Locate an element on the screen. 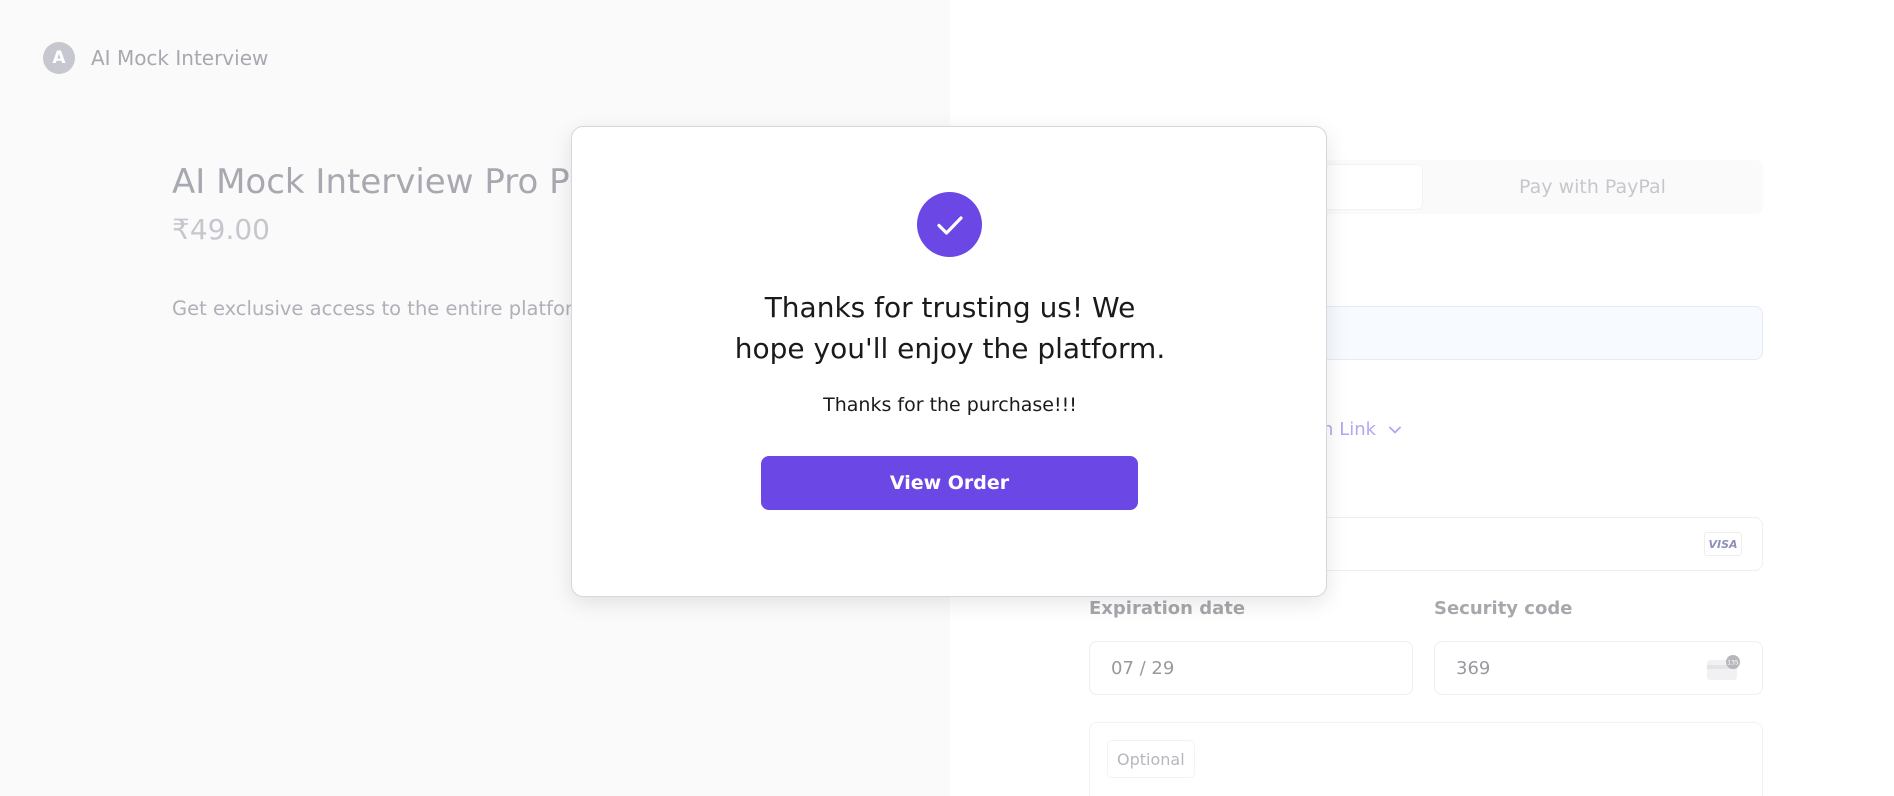 The height and width of the screenshot is (796, 1894). checkmark-icon is located at coordinates (949, 225).